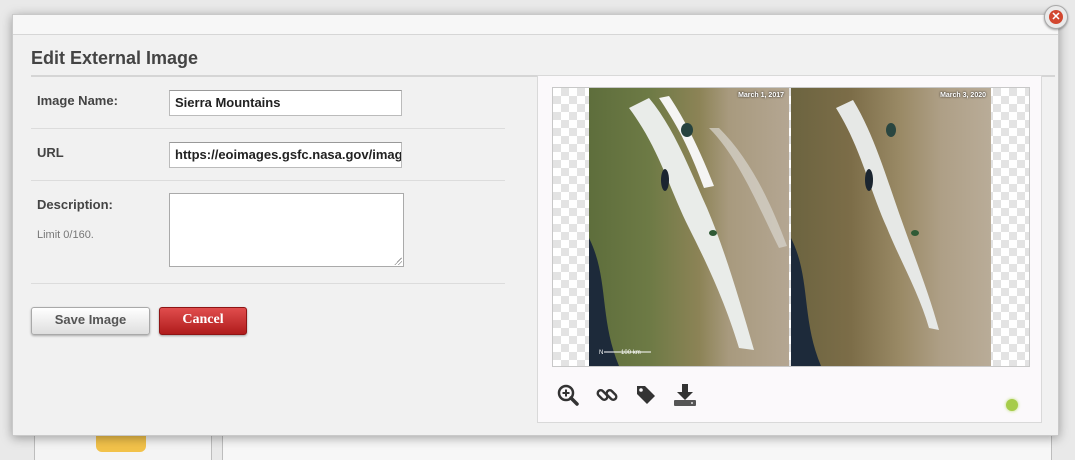 The width and height of the screenshot is (1075, 460). What do you see at coordinates (286, 230) in the screenshot?
I see `description-textarea` at bounding box center [286, 230].